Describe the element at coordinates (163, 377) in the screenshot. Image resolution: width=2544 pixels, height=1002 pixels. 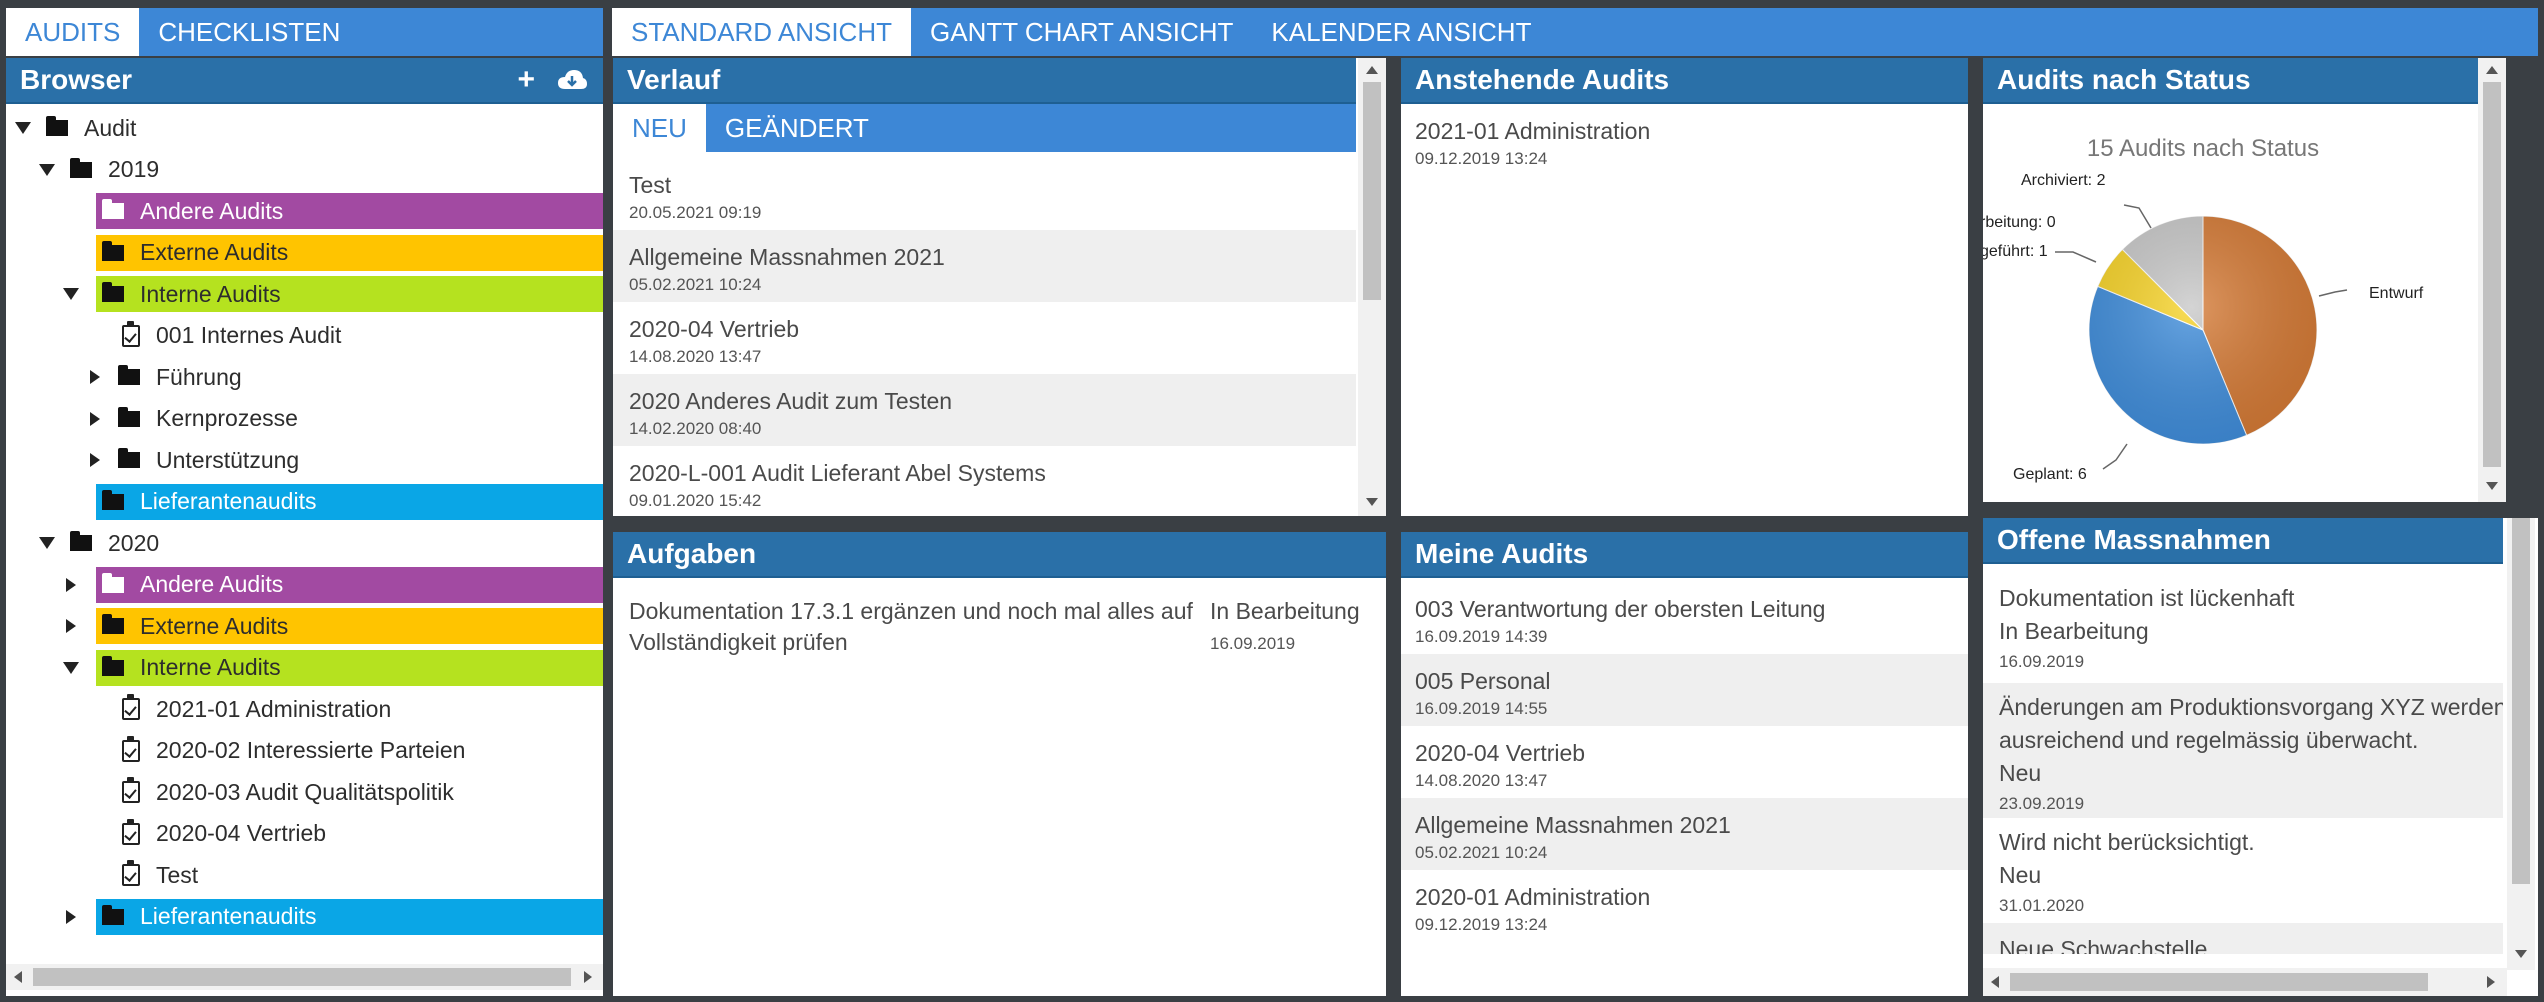
I see `tree-folder: Führung` at that location.